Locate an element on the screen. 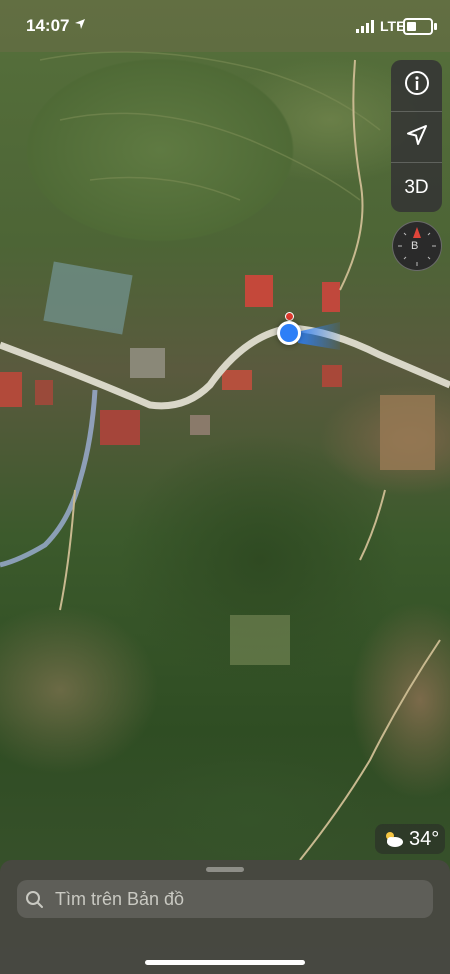 The image size is (450, 974). info-button is located at coordinates (416, 85).